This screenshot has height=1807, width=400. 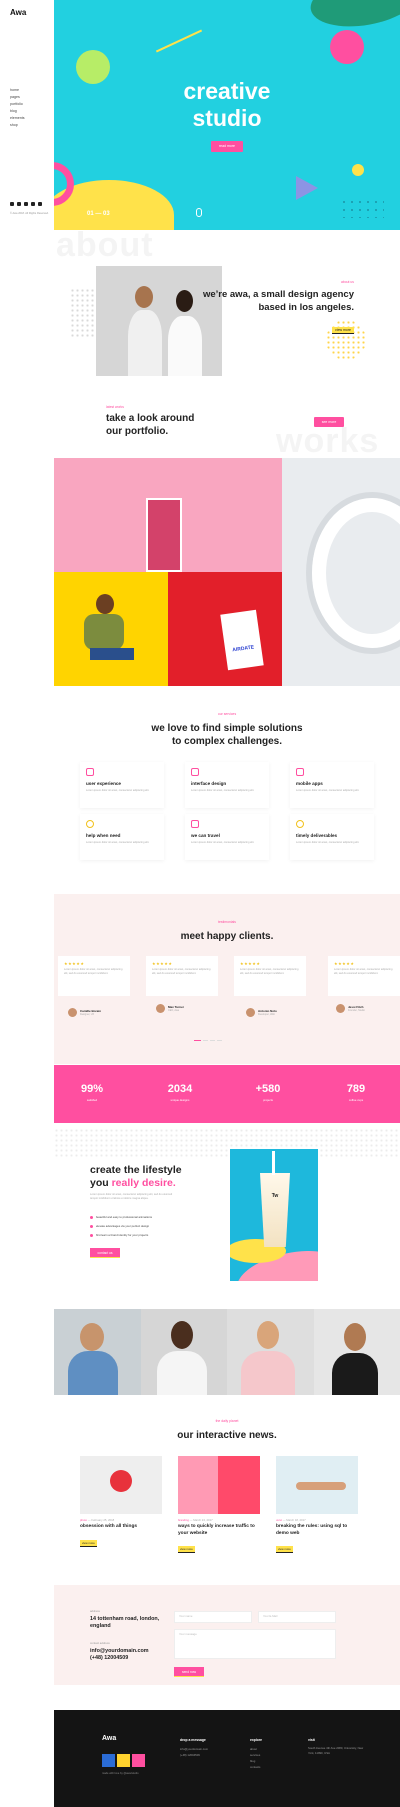 I want to click on instagram-icon, so click(x=26, y=204).